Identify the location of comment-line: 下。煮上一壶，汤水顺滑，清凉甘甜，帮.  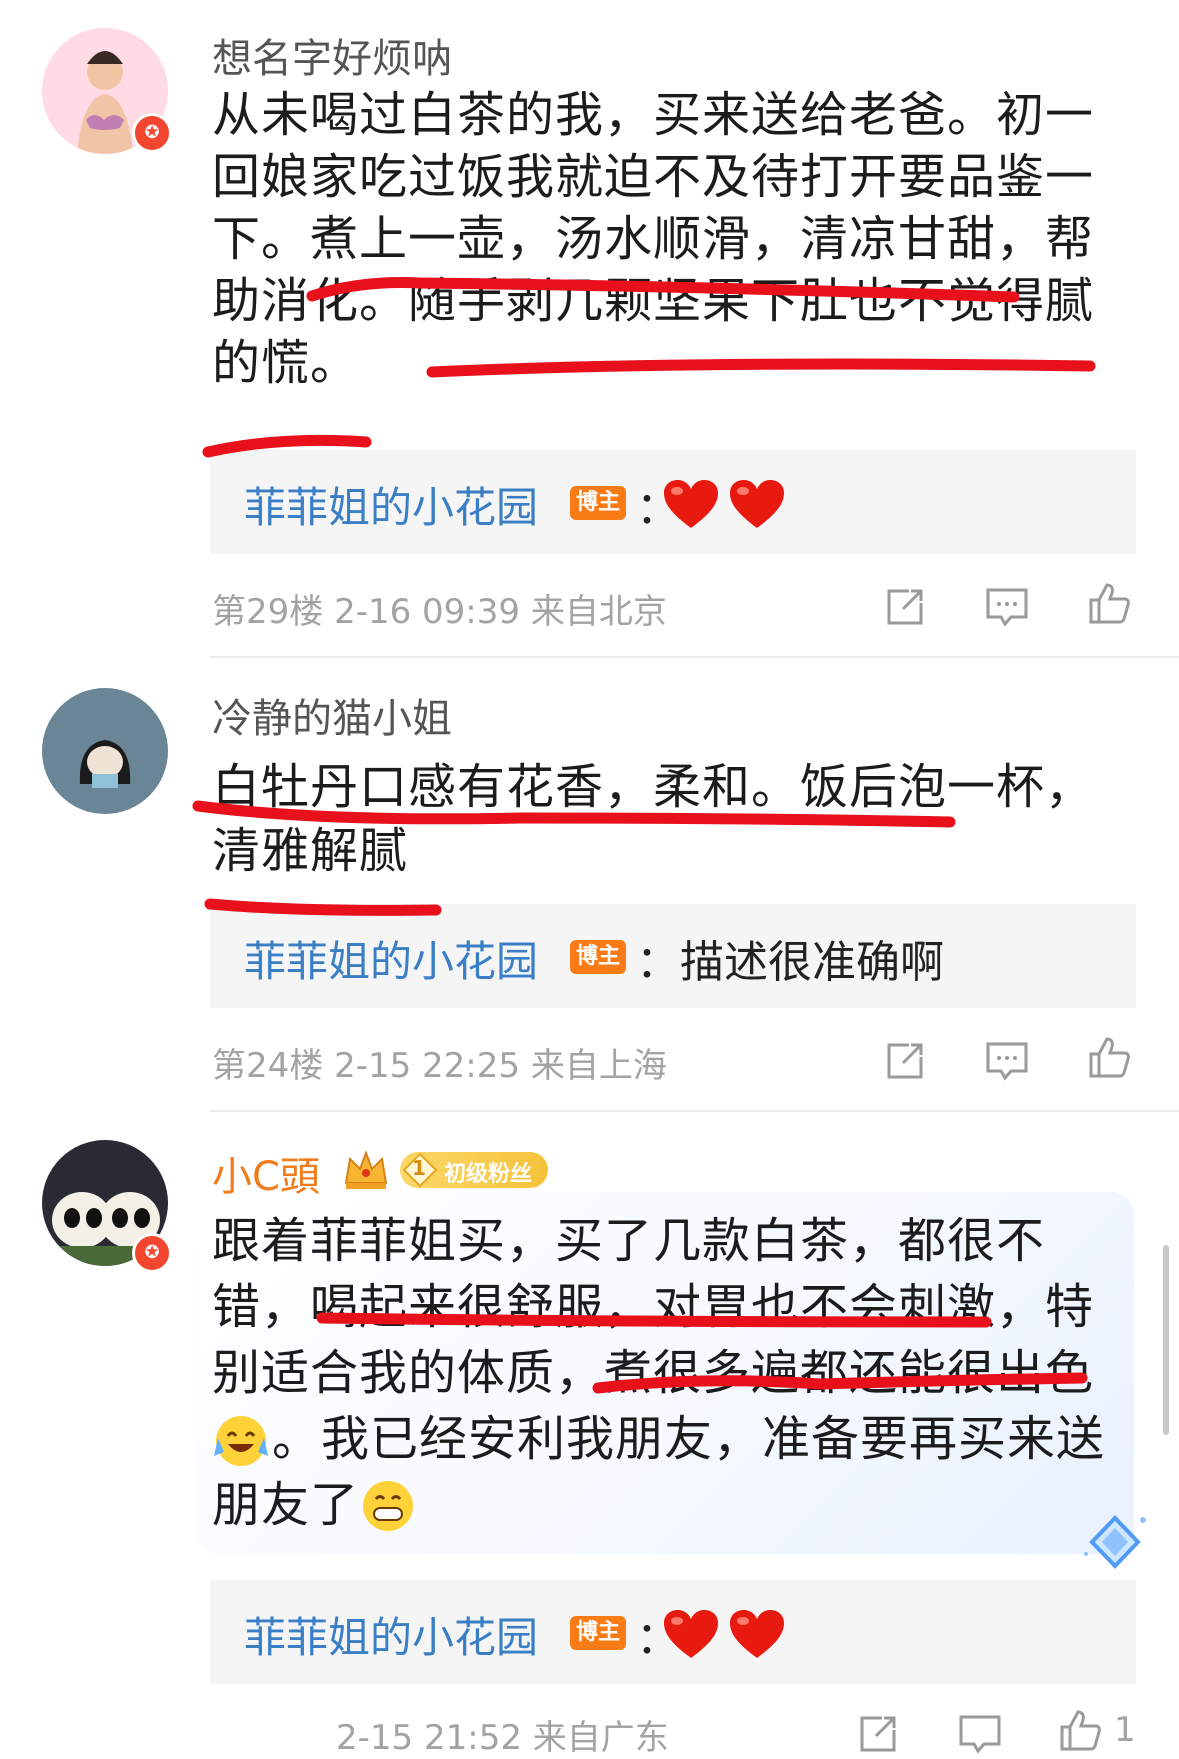
(653, 239).